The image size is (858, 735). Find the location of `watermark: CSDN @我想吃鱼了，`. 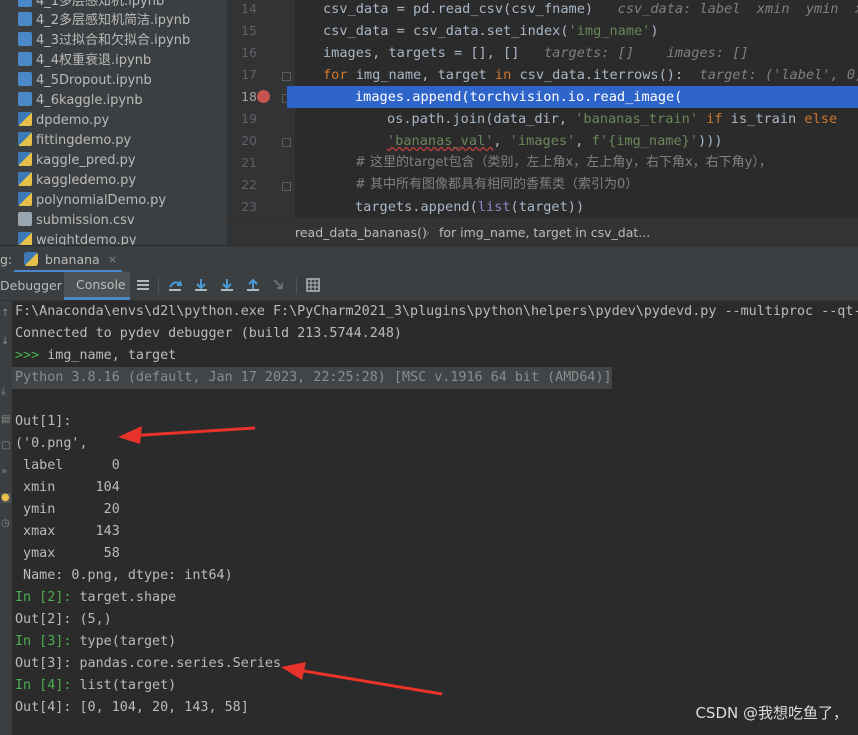

watermark: CSDN @我想吃鱼了， is located at coordinates (771, 713).